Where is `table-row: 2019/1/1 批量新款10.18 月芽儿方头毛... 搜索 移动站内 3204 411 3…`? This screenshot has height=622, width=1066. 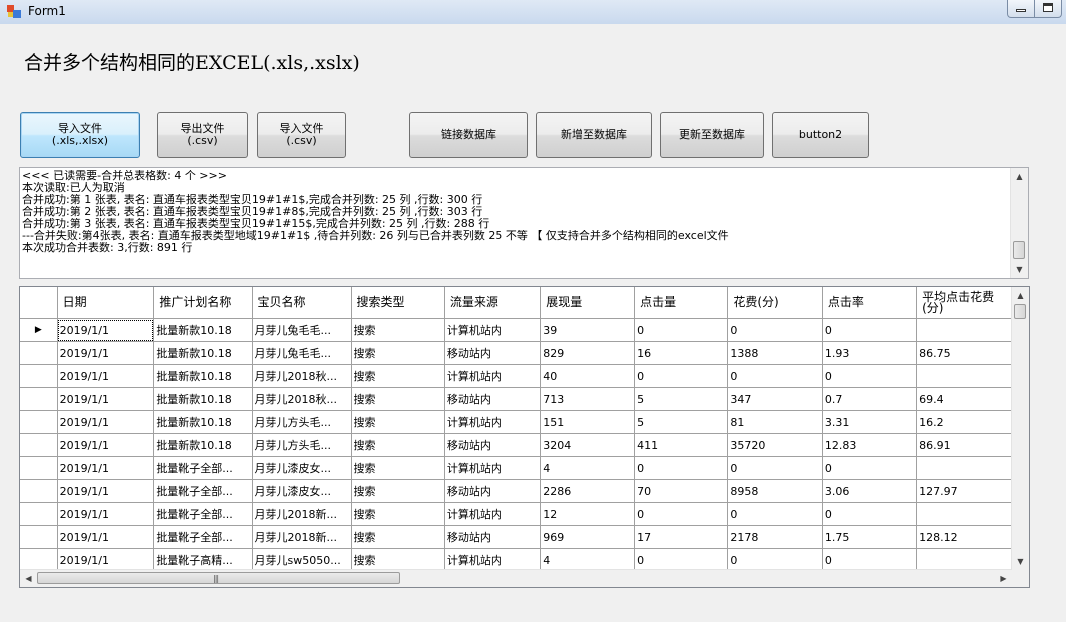
table-row: 2019/1/1 批量新款10.18 月芽儿方头毛... 搜索 移动站内 3204 411 3… is located at coordinates (516, 445).